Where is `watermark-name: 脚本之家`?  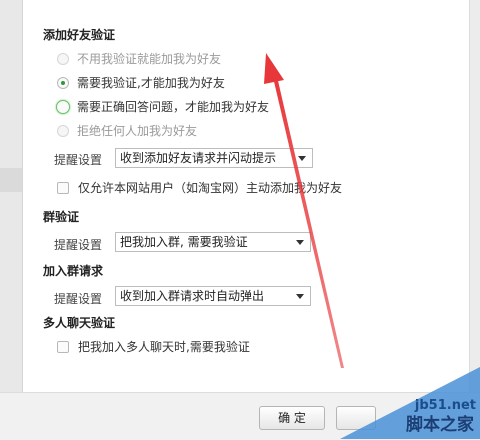 watermark-name: 脚本之家 is located at coordinates (440, 425).